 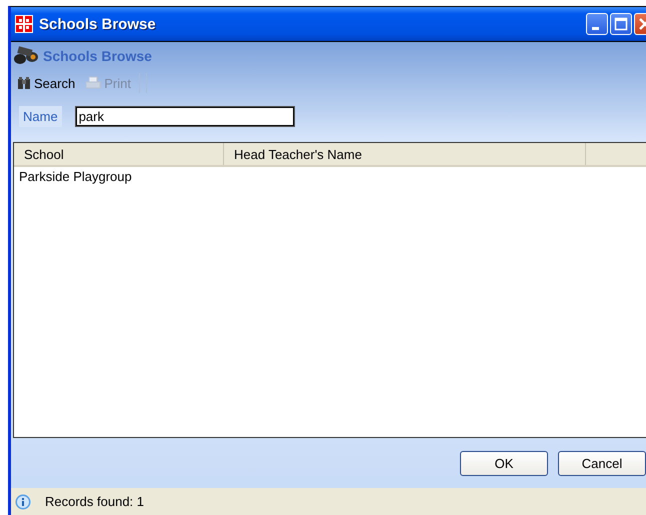 I want to click on column-header: Head Teacher's Name, so click(x=405, y=154).